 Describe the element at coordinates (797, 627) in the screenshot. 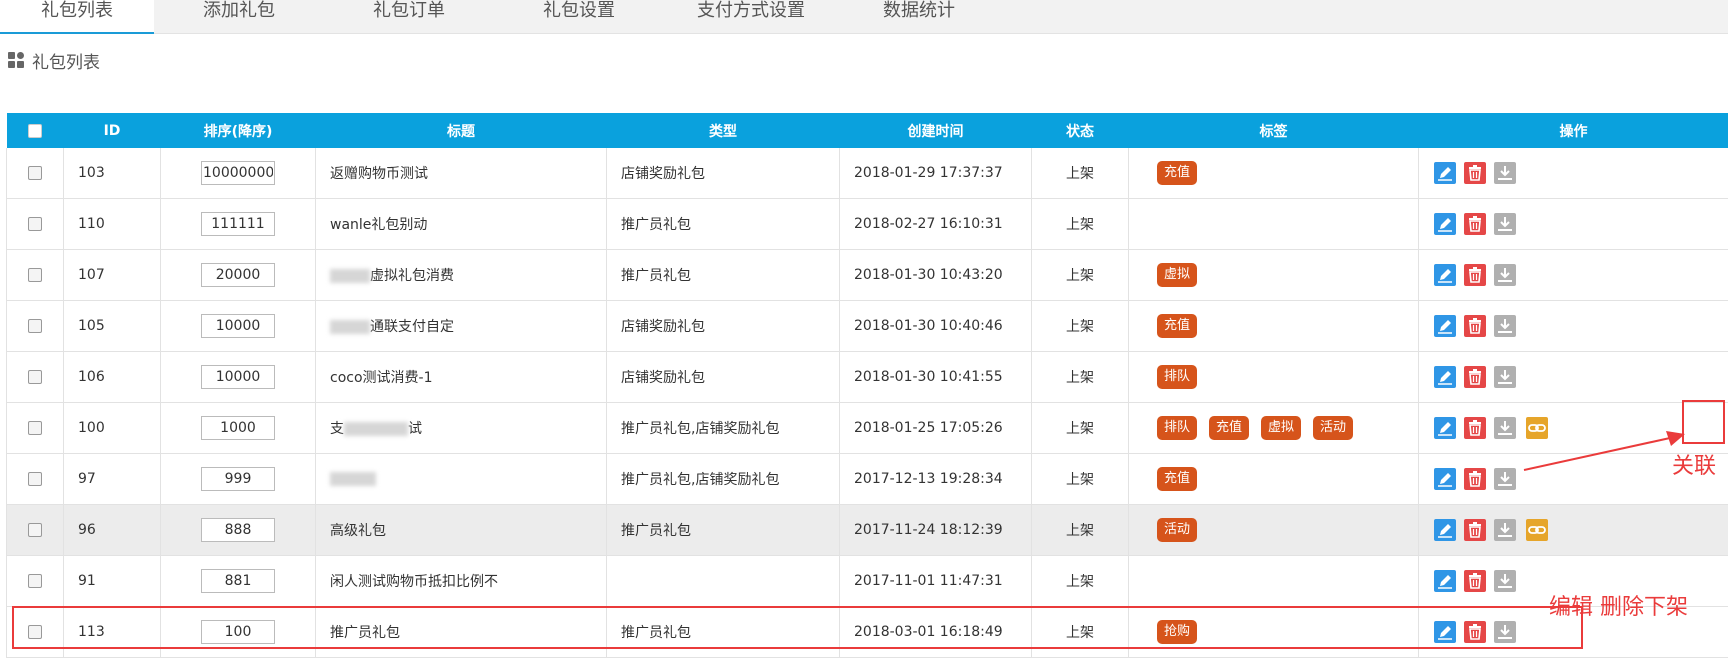

I see `annotation-row-box` at that location.